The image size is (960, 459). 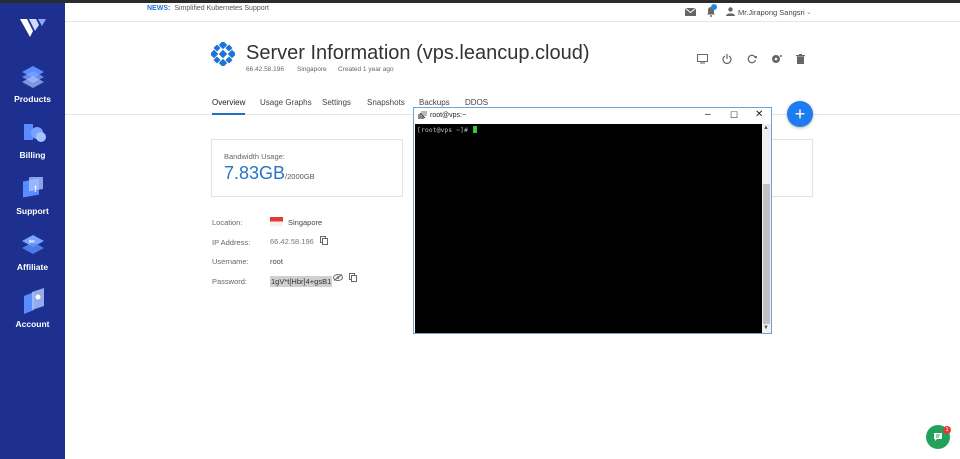 What do you see at coordinates (338, 277) in the screenshot?
I see `eye-off-icon` at bounding box center [338, 277].